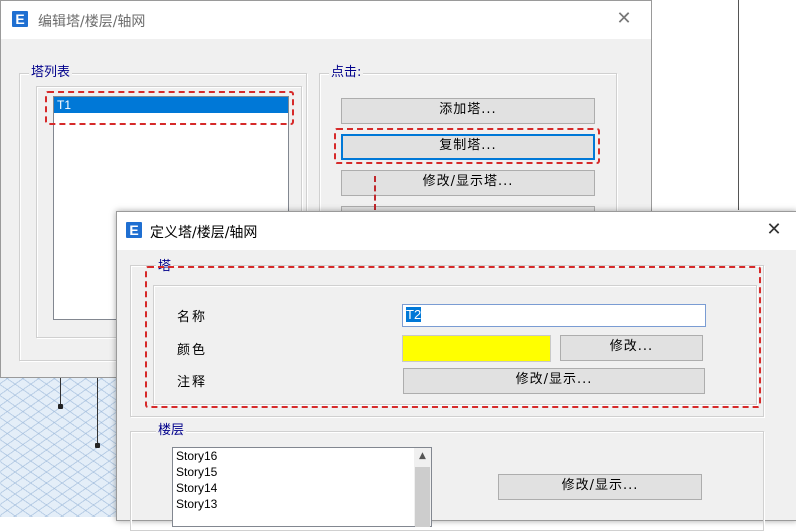  I want to click on click-group-label: 点击:, so click(346, 73).